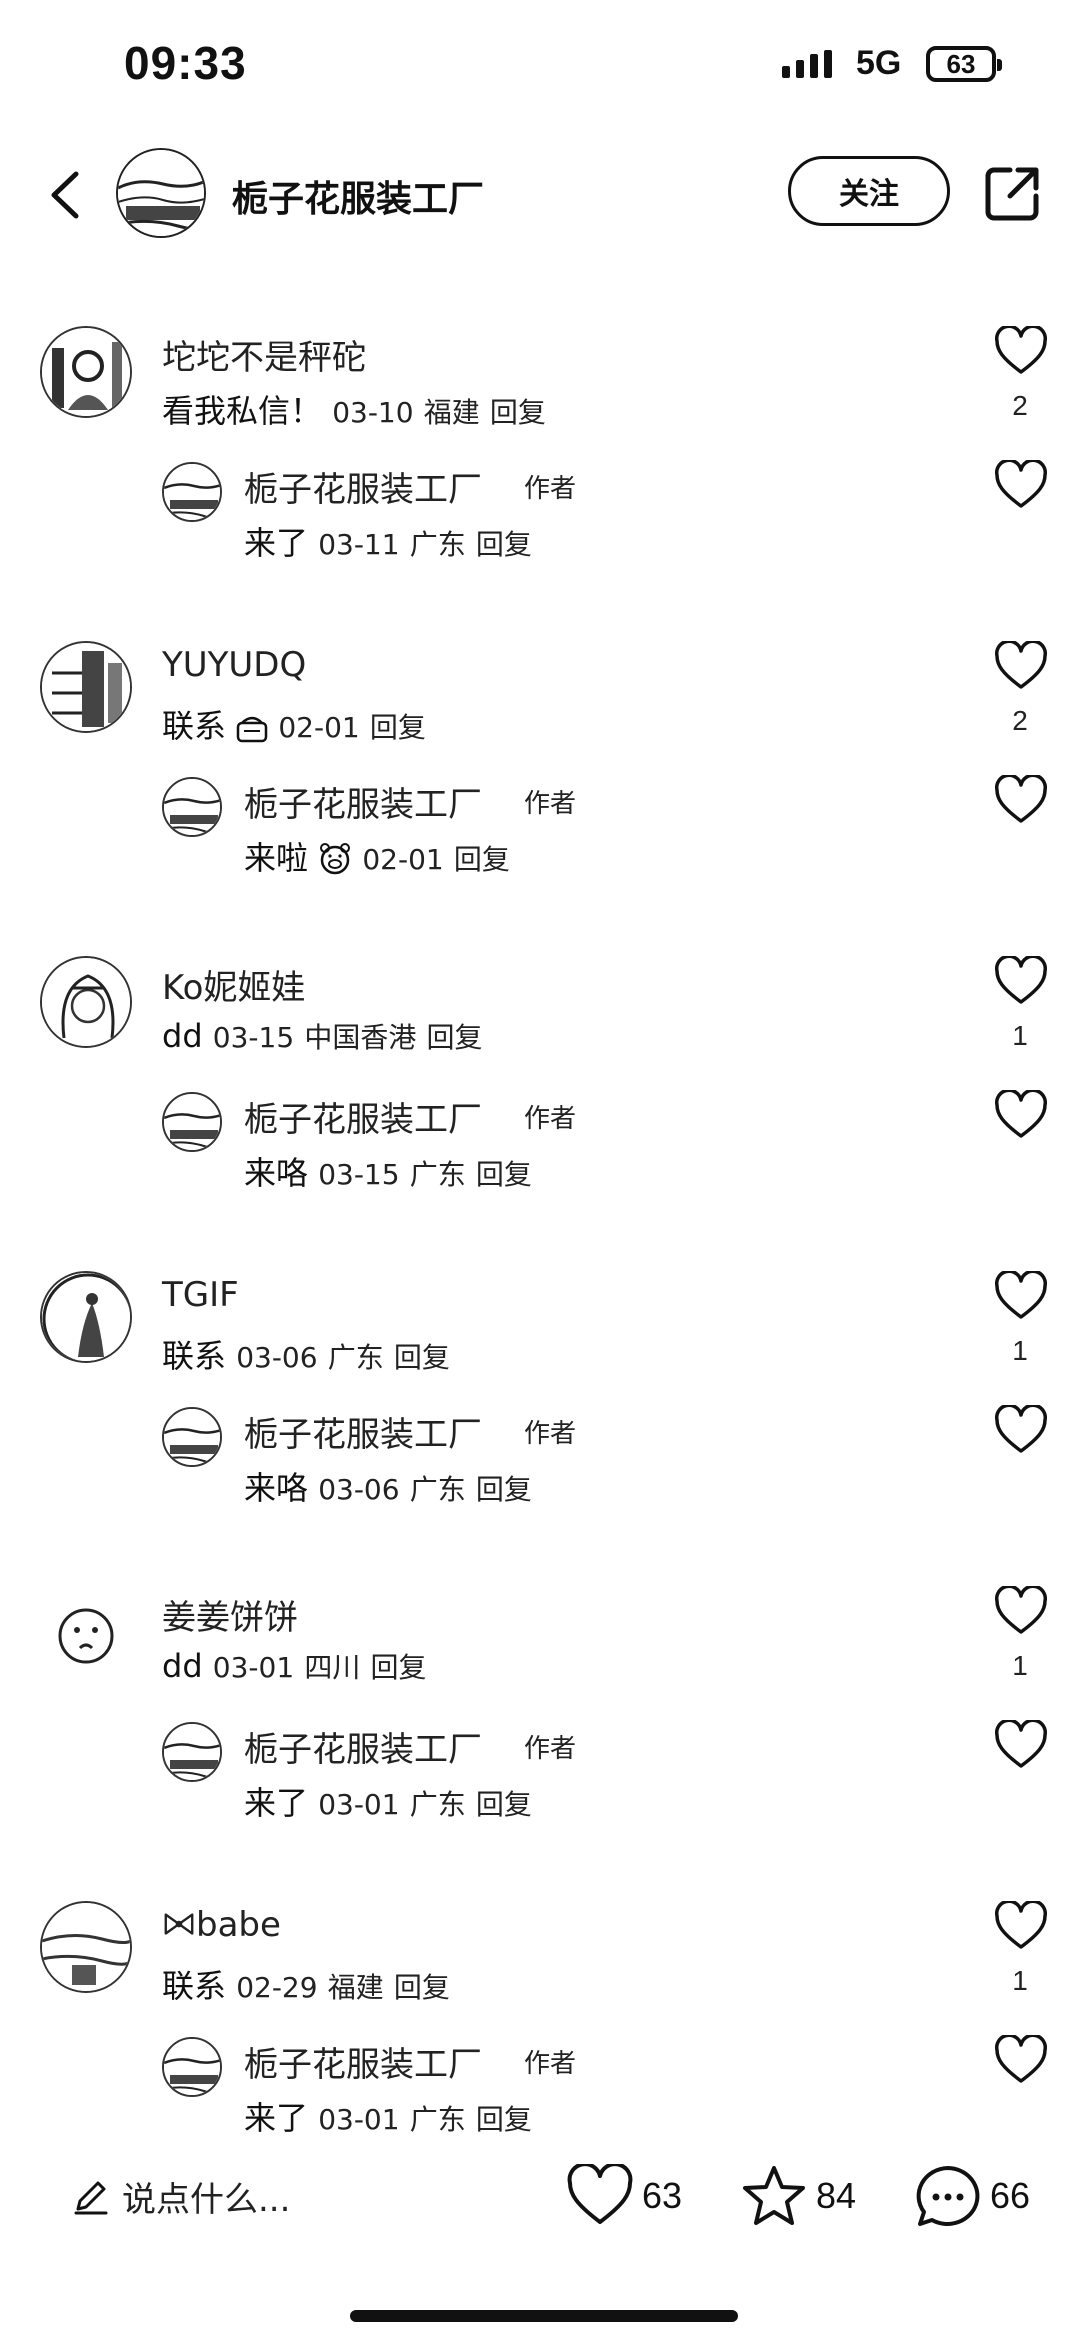  What do you see at coordinates (230, 1614) in the screenshot?
I see `comment-username: 姜姜饼饼` at bounding box center [230, 1614].